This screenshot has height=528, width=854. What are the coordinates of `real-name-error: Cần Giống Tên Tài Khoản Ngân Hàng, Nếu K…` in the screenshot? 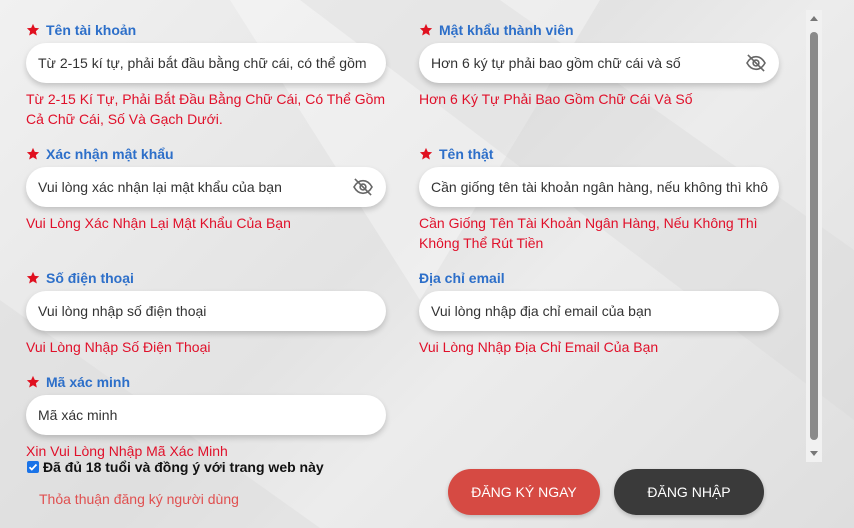 It's located at (588, 233).